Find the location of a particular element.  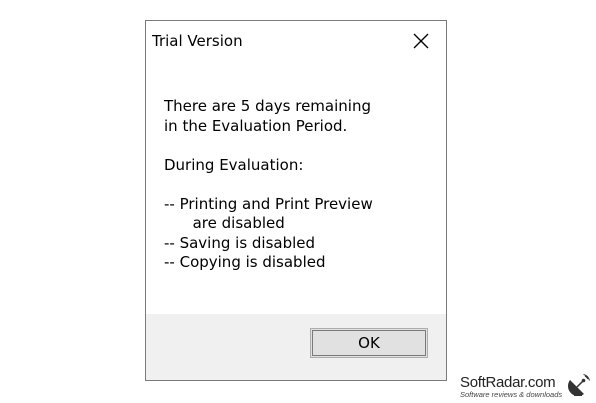

restriction-item: -- Copying is disabled is located at coordinates (245, 262).